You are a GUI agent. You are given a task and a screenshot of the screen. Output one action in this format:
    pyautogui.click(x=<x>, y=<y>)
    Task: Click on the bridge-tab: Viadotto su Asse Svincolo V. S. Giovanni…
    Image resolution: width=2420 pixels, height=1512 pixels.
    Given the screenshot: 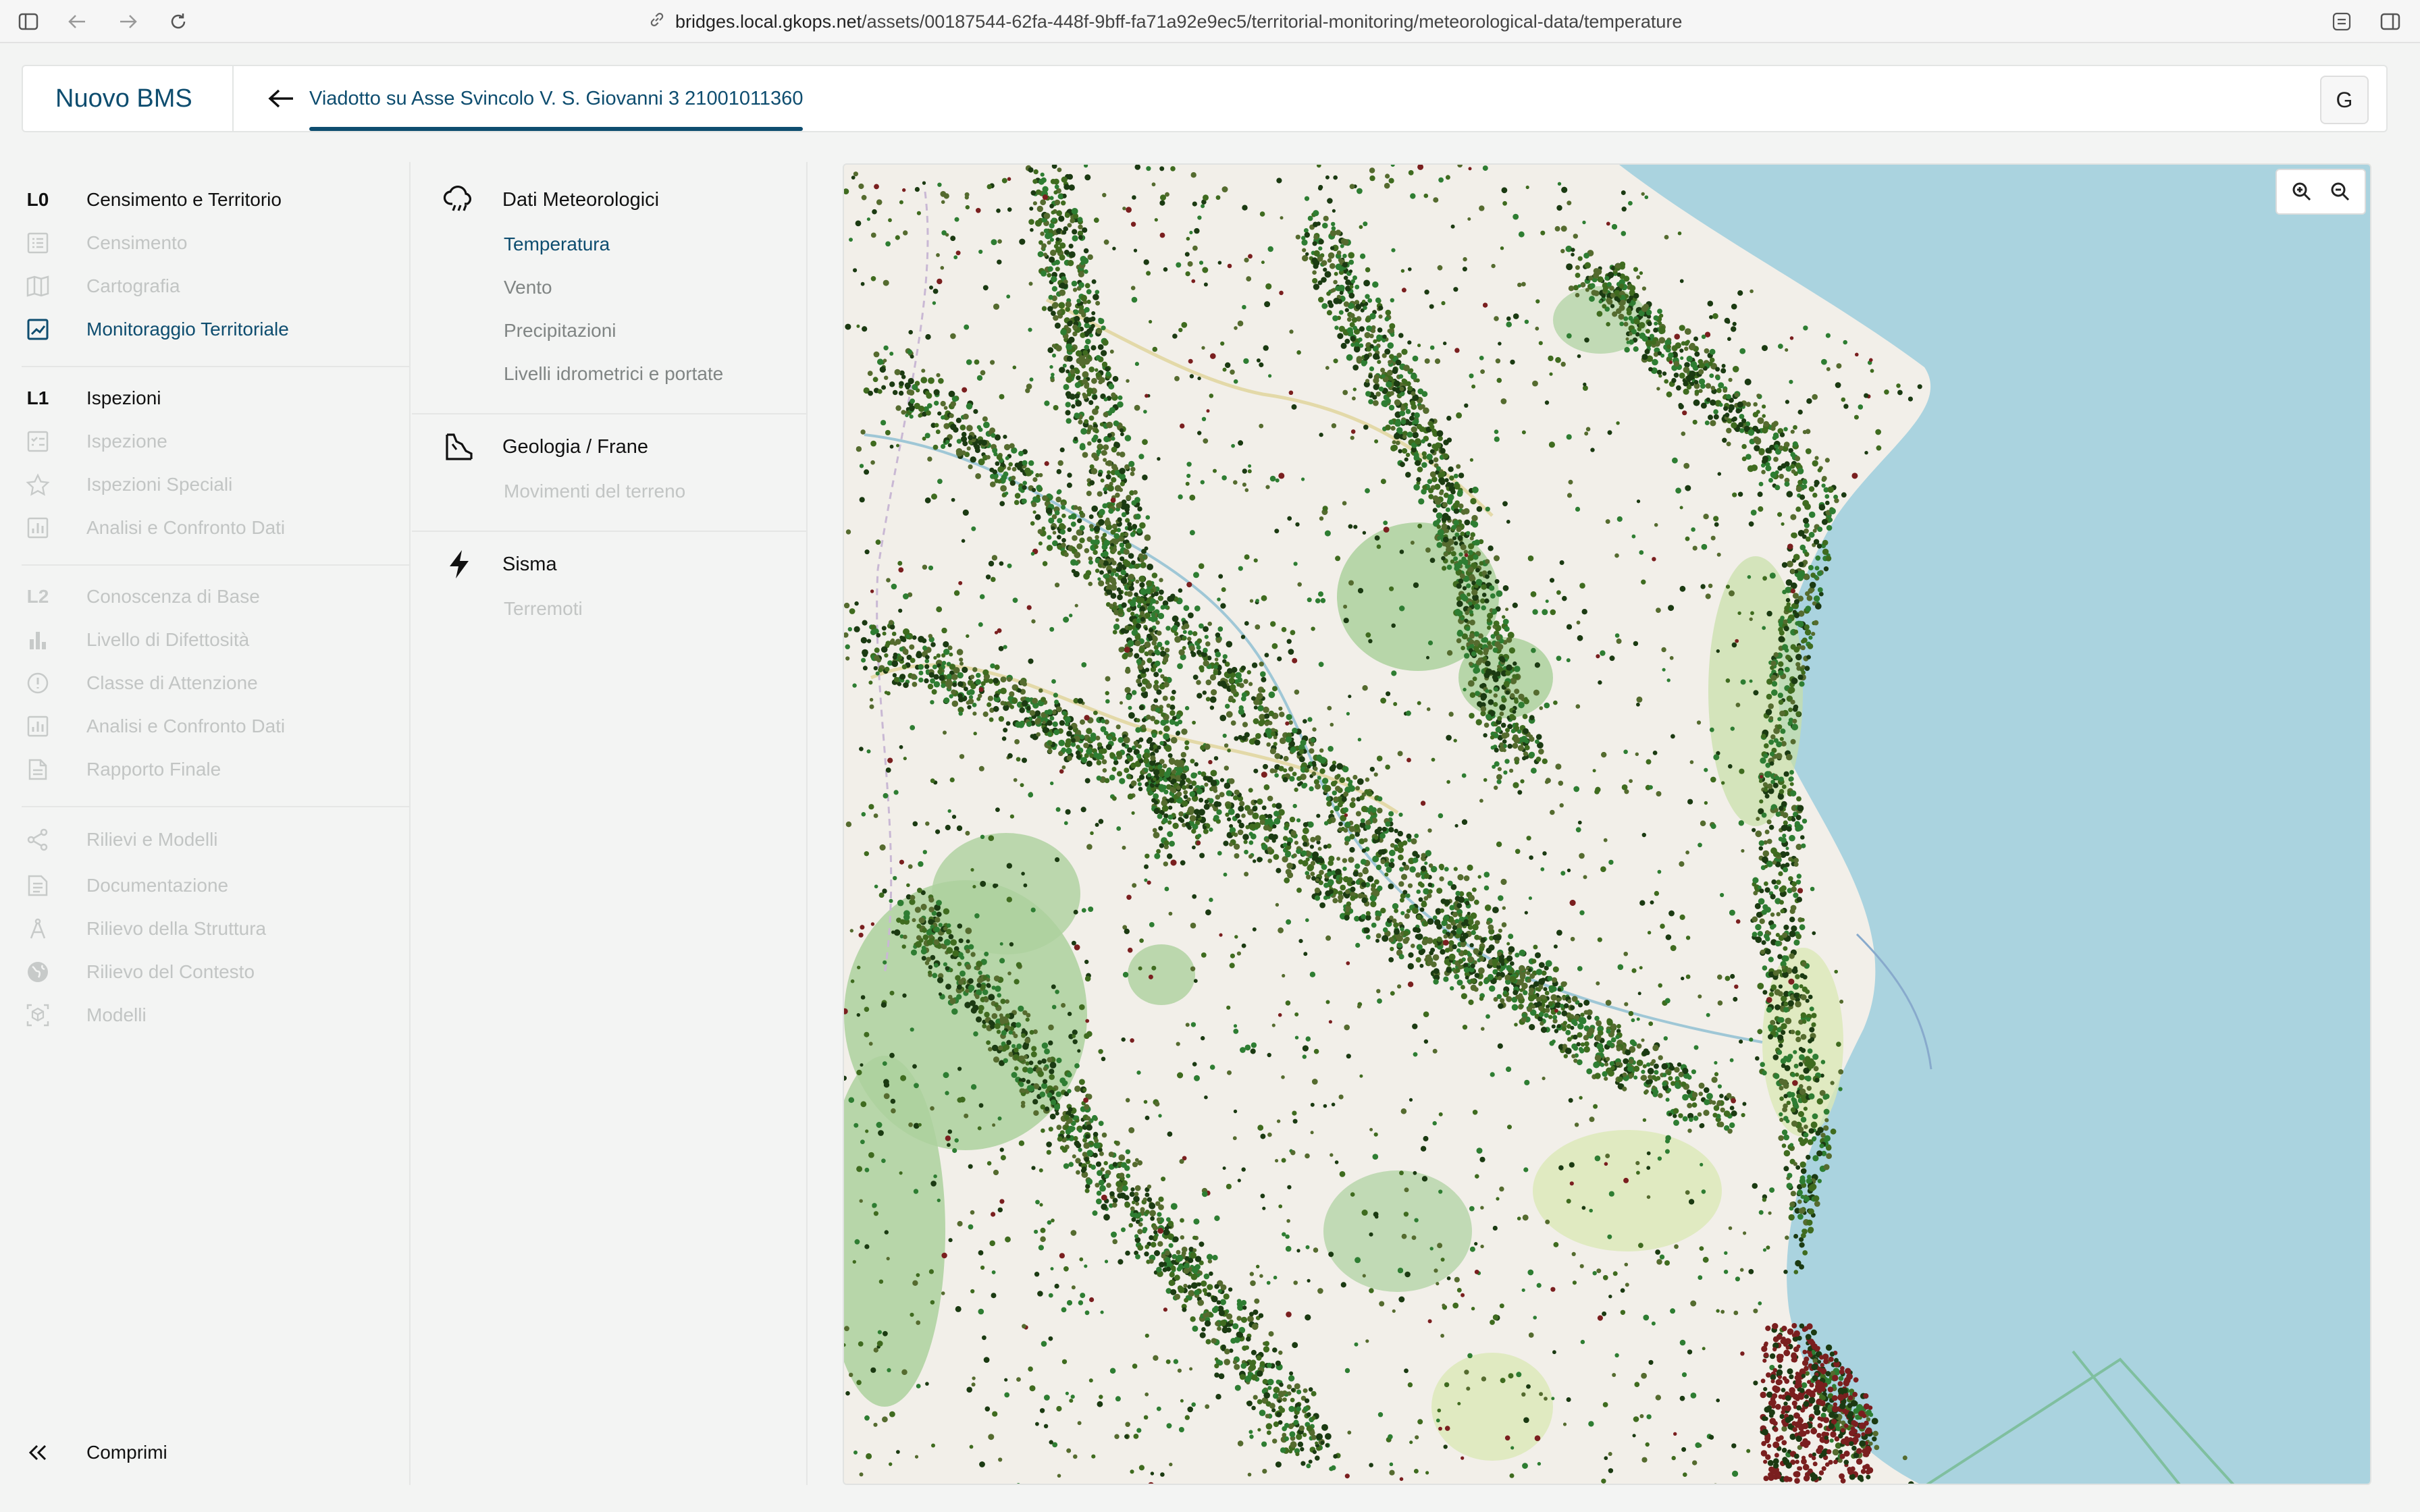 What is the action you would take?
    pyautogui.click(x=556, y=98)
    